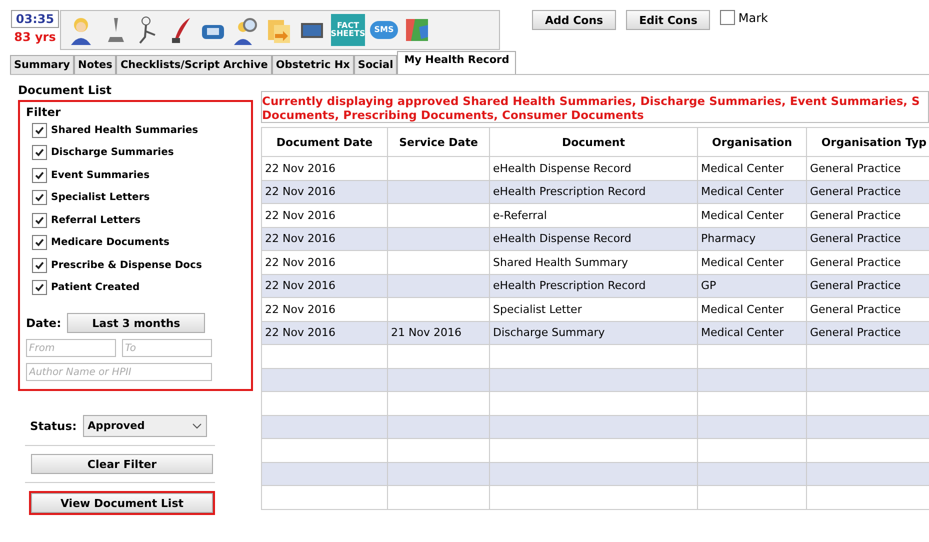 This screenshot has height=542, width=929. What do you see at coordinates (246, 30) in the screenshot?
I see `person-search-icon` at bounding box center [246, 30].